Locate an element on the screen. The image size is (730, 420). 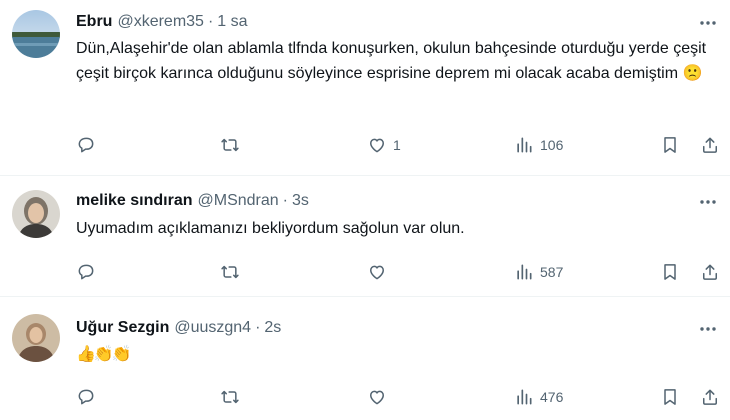
tweet-actions: 476 is located at coordinates (365, 397).